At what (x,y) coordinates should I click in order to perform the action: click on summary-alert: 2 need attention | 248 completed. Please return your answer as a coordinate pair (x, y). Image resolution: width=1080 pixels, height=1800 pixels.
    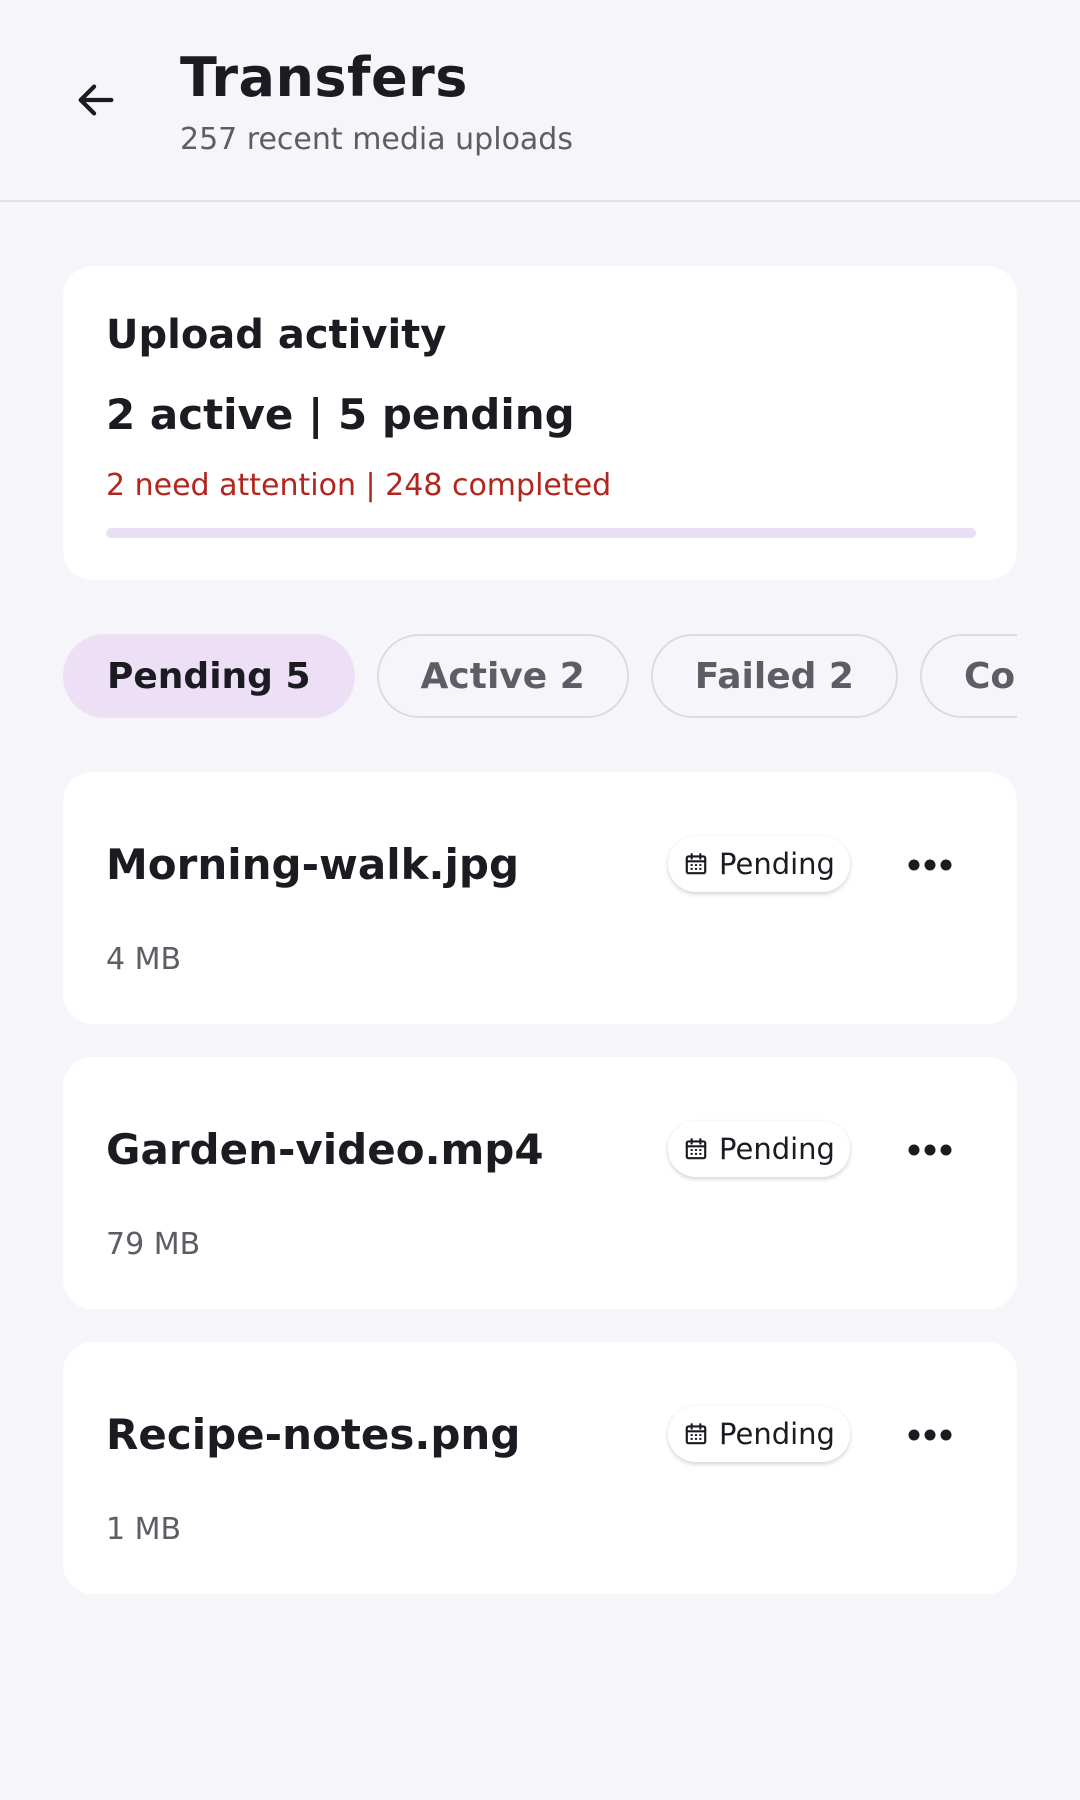
    Looking at the image, I should click on (359, 485).